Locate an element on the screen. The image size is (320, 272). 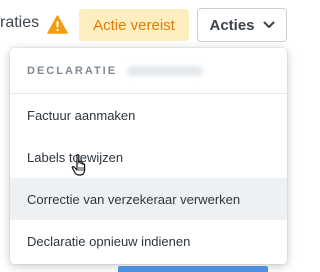
hand-pointer-cursor-icon is located at coordinates (78, 165).